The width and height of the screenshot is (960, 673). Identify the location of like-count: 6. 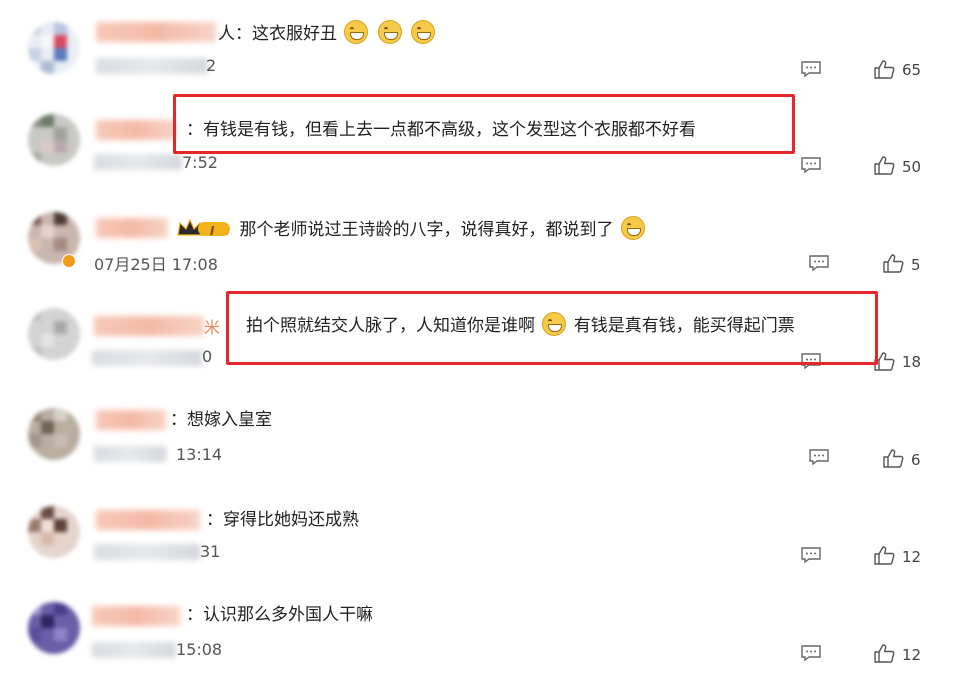
(916, 460).